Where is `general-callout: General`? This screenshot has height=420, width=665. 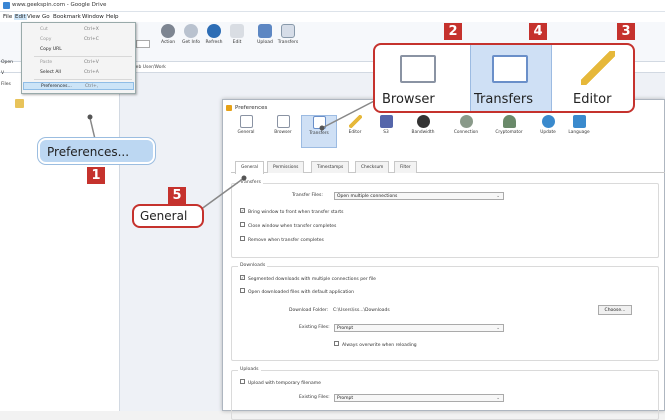 general-callout: General is located at coordinates (168, 216).